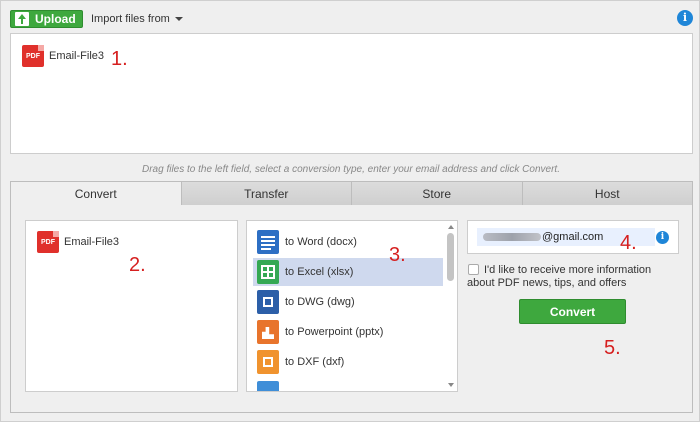 This screenshot has height=422, width=700. I want to click on email-info-icon: i, so click(662, 237).